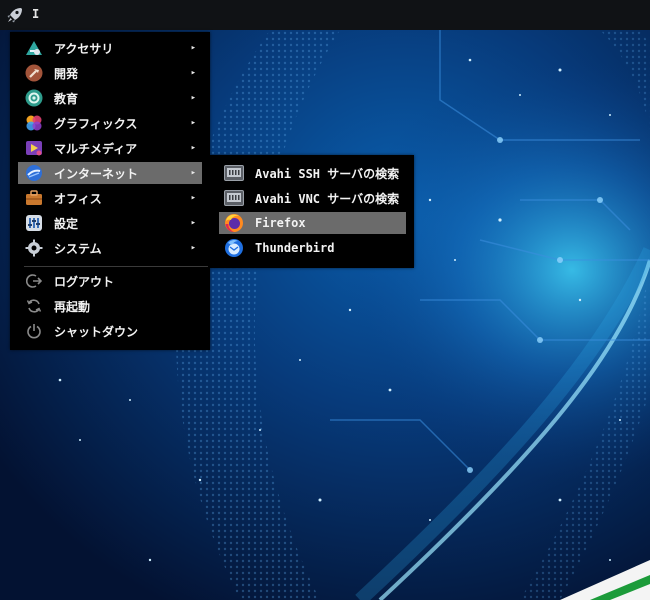  What do you see at coordinates (295, 248) in the screenshot?
I see `submenu-item-label: Thunderbird` at bounding box center [295, 248].